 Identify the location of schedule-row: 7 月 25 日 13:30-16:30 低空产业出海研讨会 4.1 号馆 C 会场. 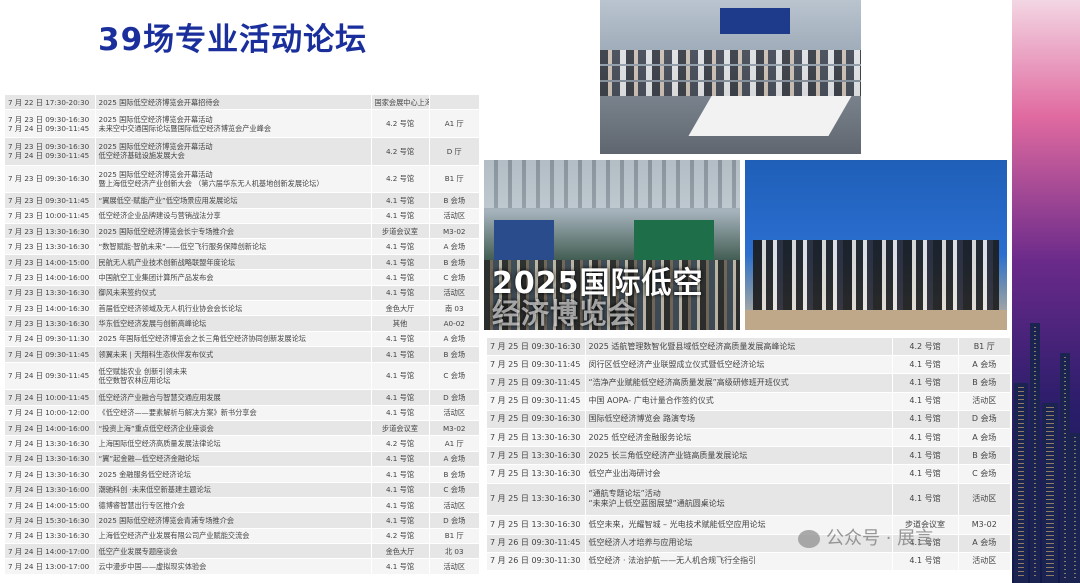
(748, 474).